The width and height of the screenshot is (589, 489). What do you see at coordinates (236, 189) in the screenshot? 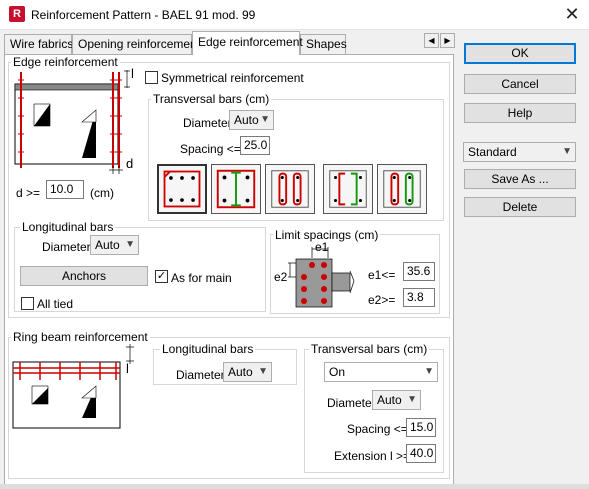
I see `pattern-2-thumbnail` at bounding box center [236, 189].